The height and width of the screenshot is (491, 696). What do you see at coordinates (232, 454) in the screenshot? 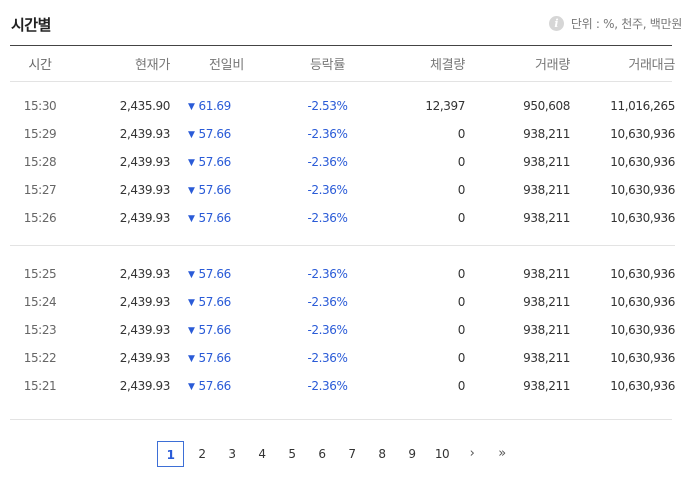
I see `page-link-3: 3` at bounding box center [232, 454].